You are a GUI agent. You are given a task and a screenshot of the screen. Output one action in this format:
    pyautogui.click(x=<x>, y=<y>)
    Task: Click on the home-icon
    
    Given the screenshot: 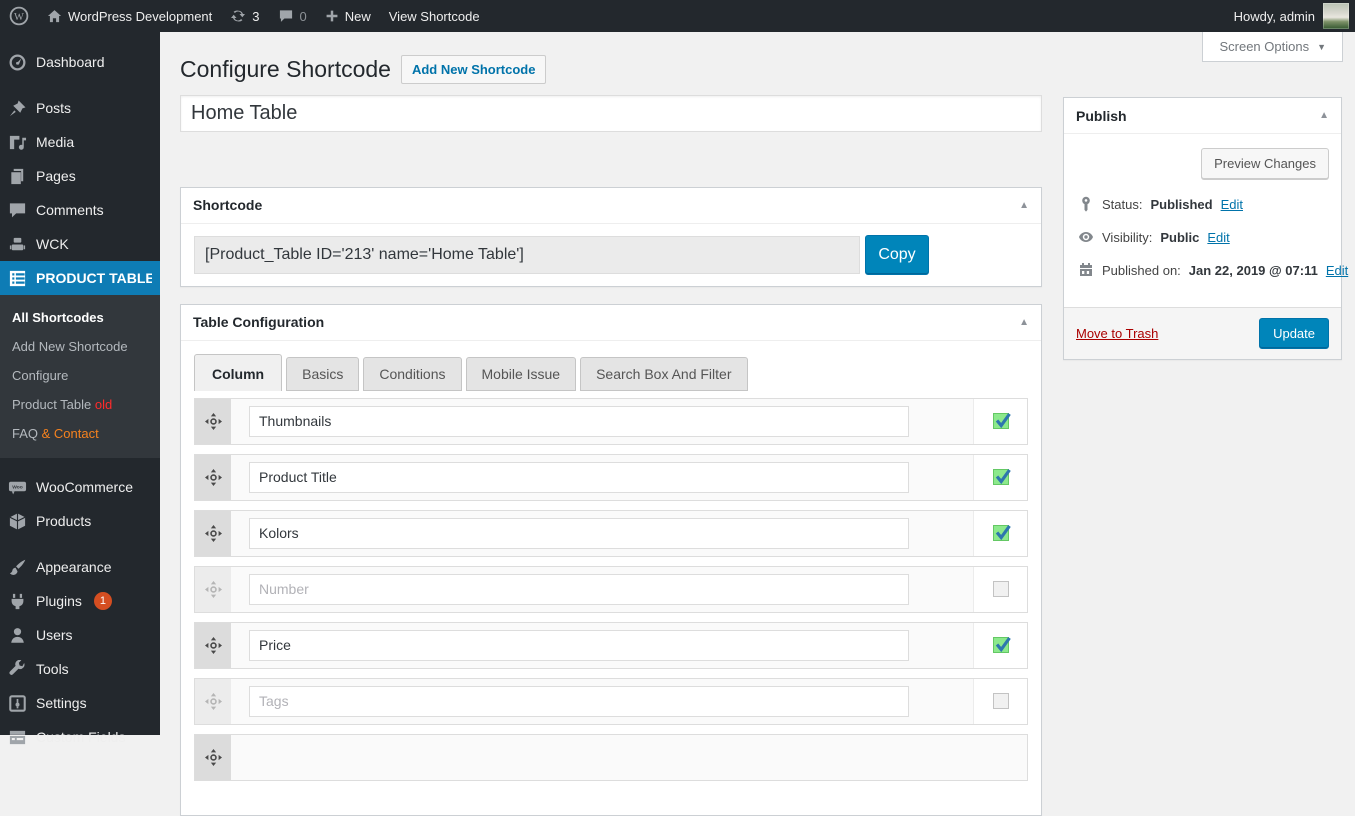 What is the action you would take?
    pyautogui.click(x=54, y=16)
    